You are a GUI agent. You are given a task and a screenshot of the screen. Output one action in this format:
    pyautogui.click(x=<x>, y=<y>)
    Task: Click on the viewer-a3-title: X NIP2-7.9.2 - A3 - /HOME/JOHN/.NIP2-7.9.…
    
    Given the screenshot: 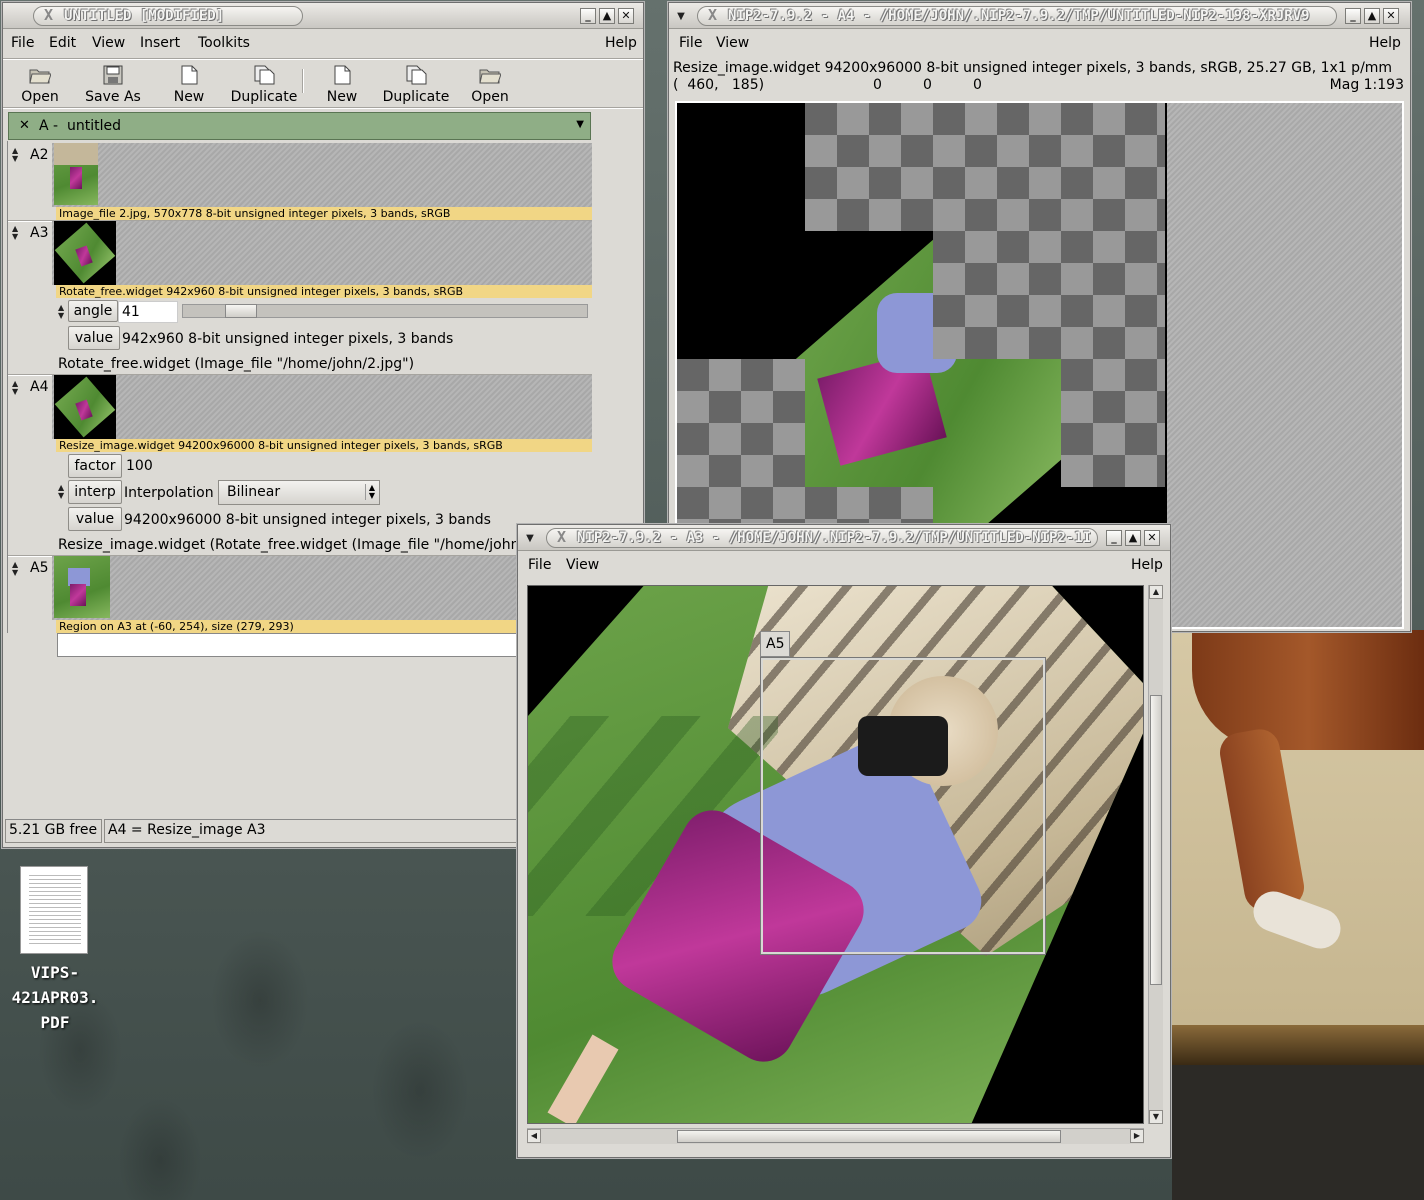 What is the action you would take?
    pyautogui.click(x=822, y=538)
    